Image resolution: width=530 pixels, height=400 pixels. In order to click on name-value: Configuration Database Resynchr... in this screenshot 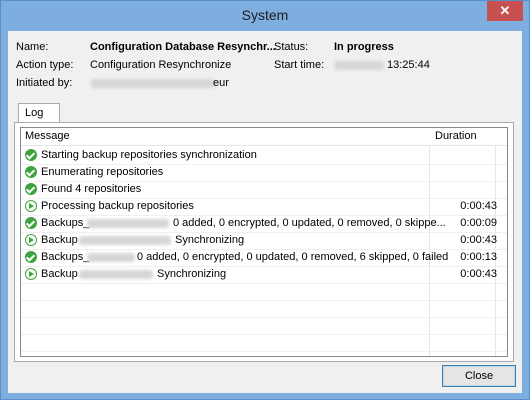, I will do `click(183, 47)`.